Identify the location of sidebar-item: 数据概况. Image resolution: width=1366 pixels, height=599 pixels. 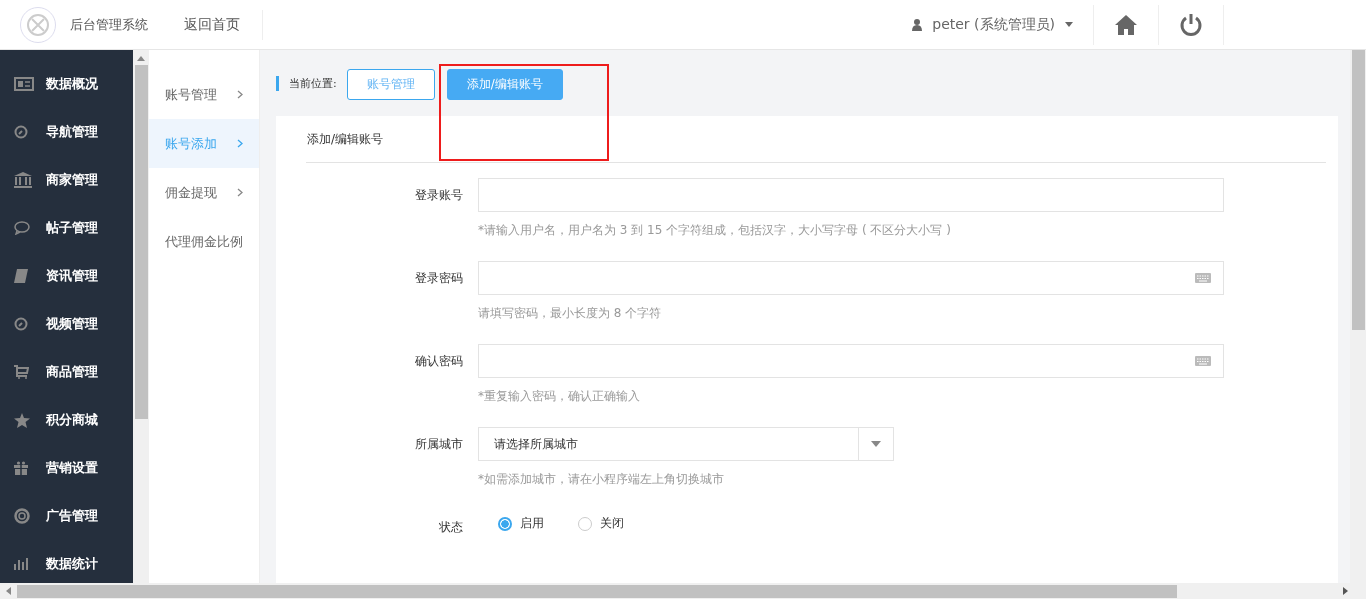
(66, 84).